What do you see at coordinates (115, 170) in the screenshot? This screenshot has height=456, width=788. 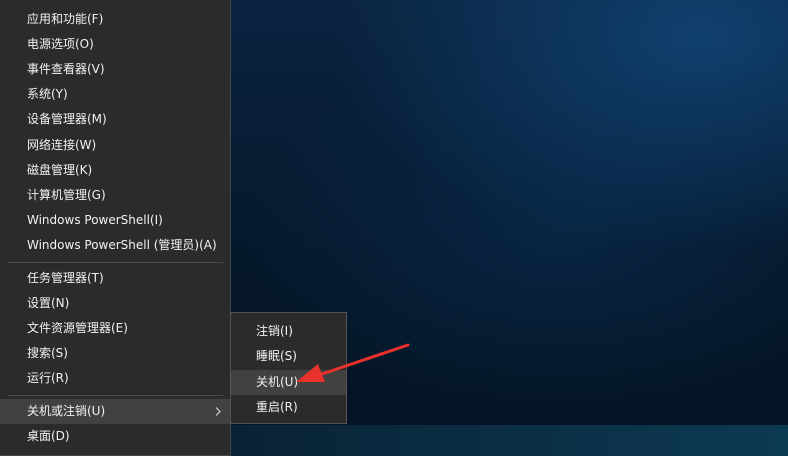 I see `menu-item-disk-management: 磁盘管理(K)` at bounding box center [115, 170].